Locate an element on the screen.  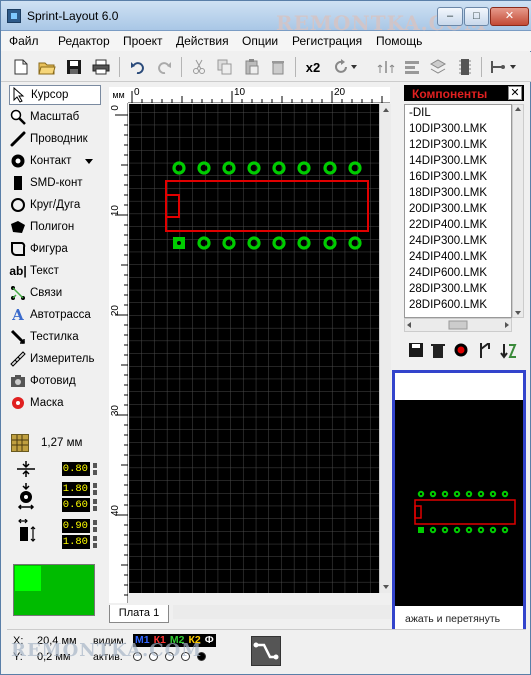
maximize-button: □ is located at coordinates (476, 16).